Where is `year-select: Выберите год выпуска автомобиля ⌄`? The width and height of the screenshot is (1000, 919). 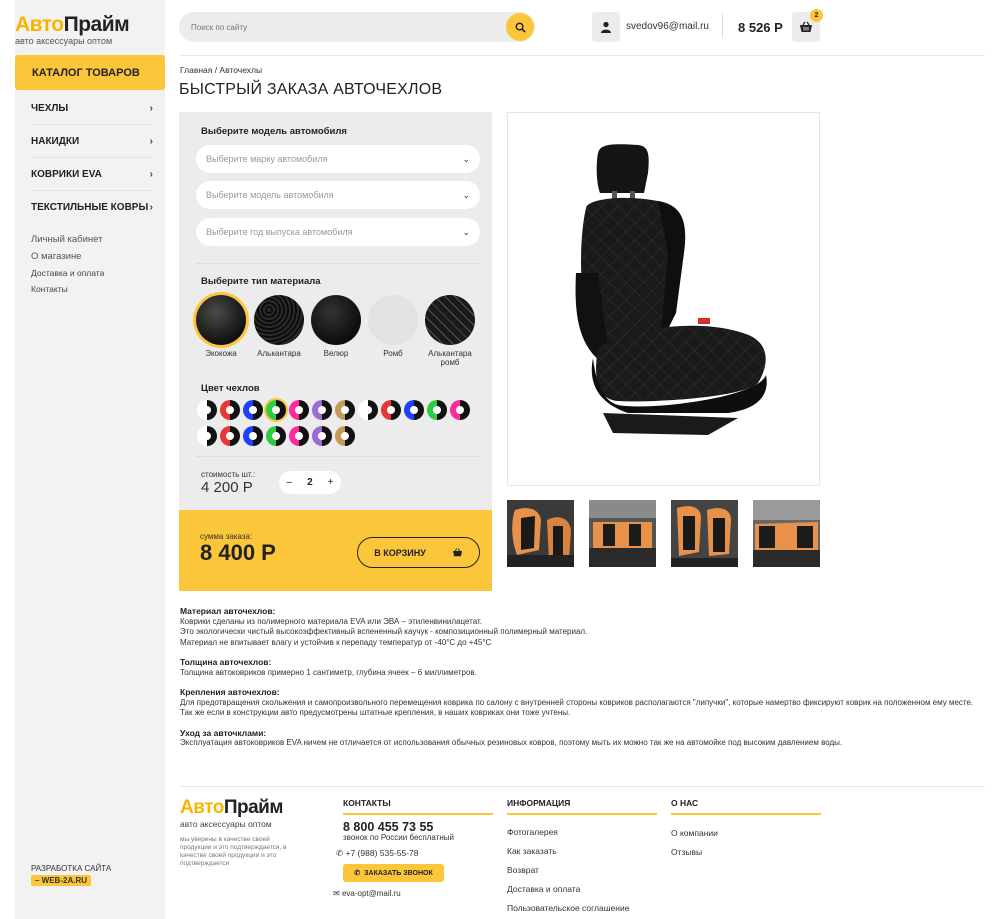 year-select: Выберите год выпуска автомобиля ⌄ is located at coordinates (338, 232).